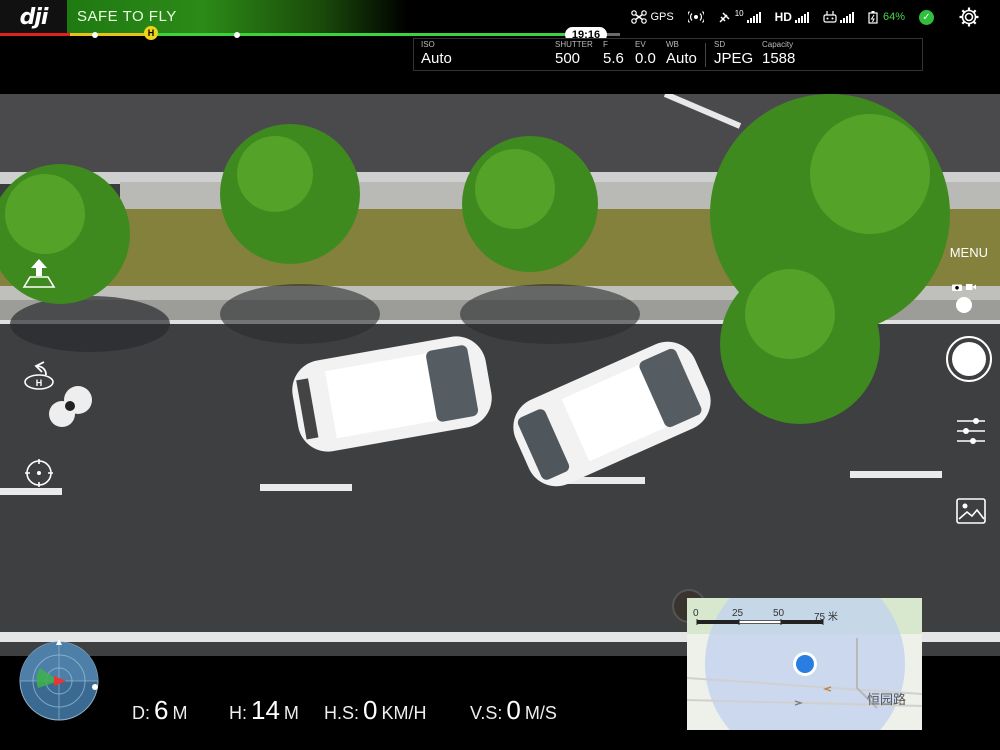  Describe the element at coordinates (370, 710) in the screenshot. I see `hspeed-value: 0` at that location.